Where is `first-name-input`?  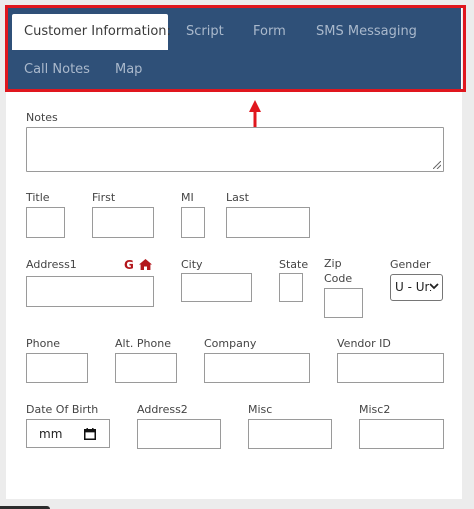 first-name-input is located at coordinates (123, 222).